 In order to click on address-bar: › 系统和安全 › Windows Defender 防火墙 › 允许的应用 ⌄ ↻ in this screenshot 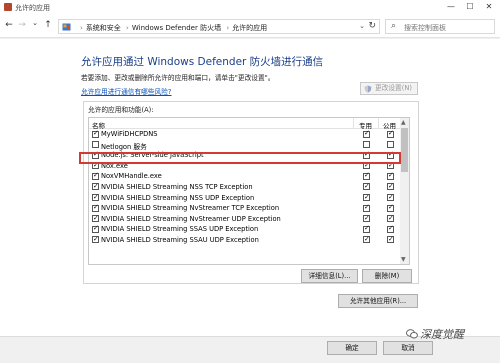, I will do `click(219, 26)`.